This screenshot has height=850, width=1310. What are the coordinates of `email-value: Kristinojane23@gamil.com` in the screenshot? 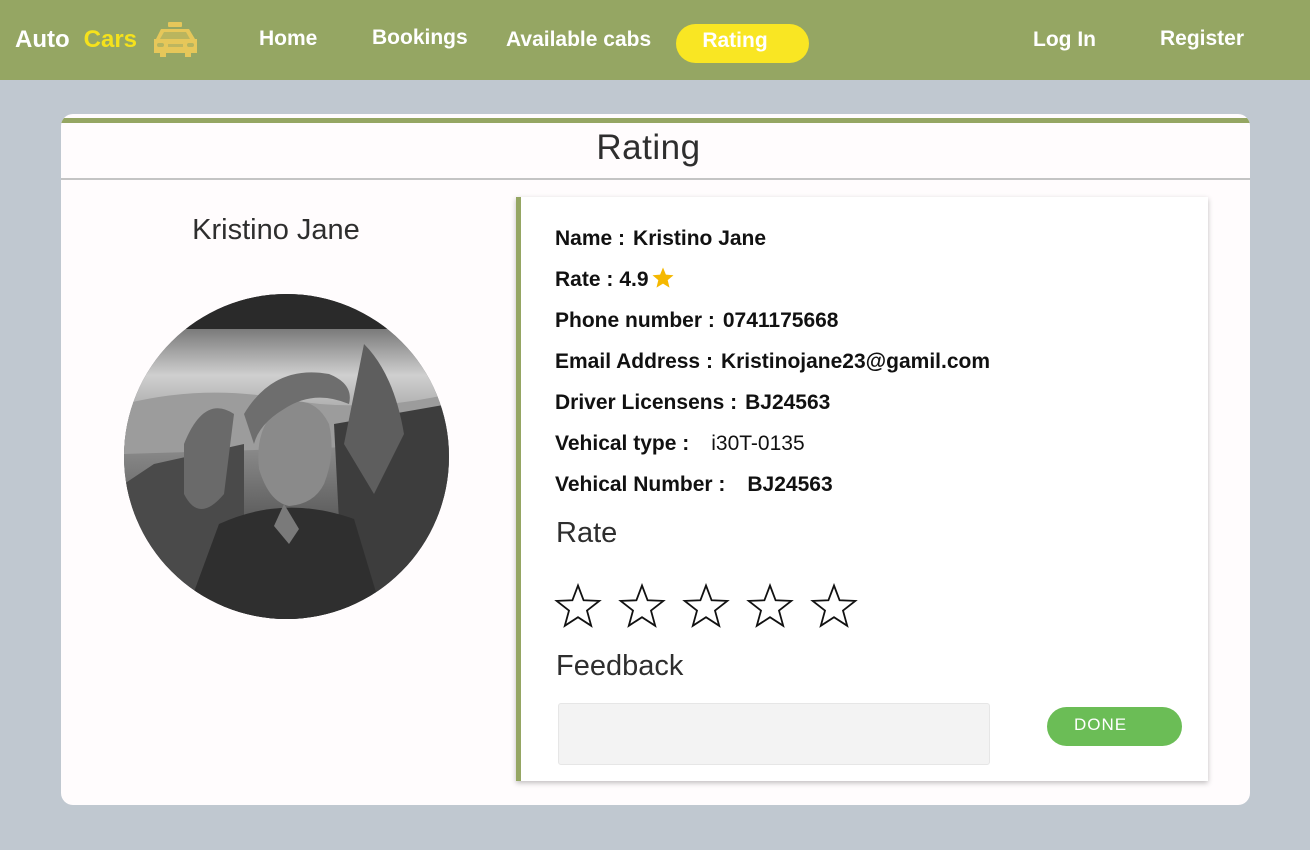 It's located at (855, 361).